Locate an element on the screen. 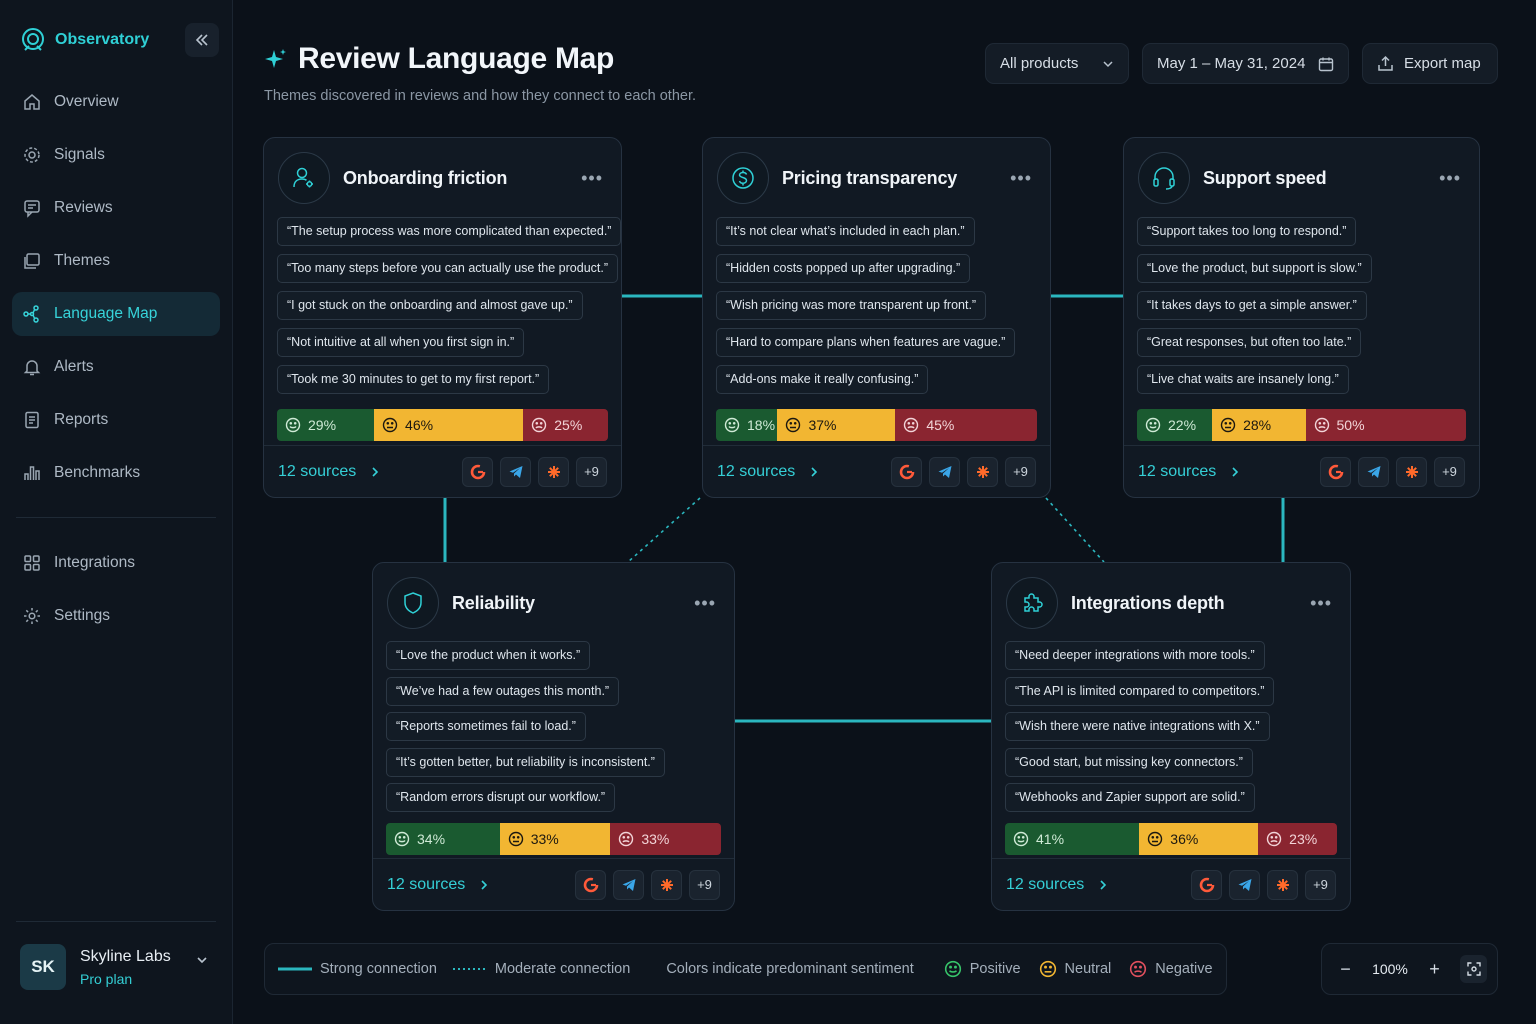 The image size is (1536, 1024). export-map-button: Export map is located at coordinates (1430, 63).